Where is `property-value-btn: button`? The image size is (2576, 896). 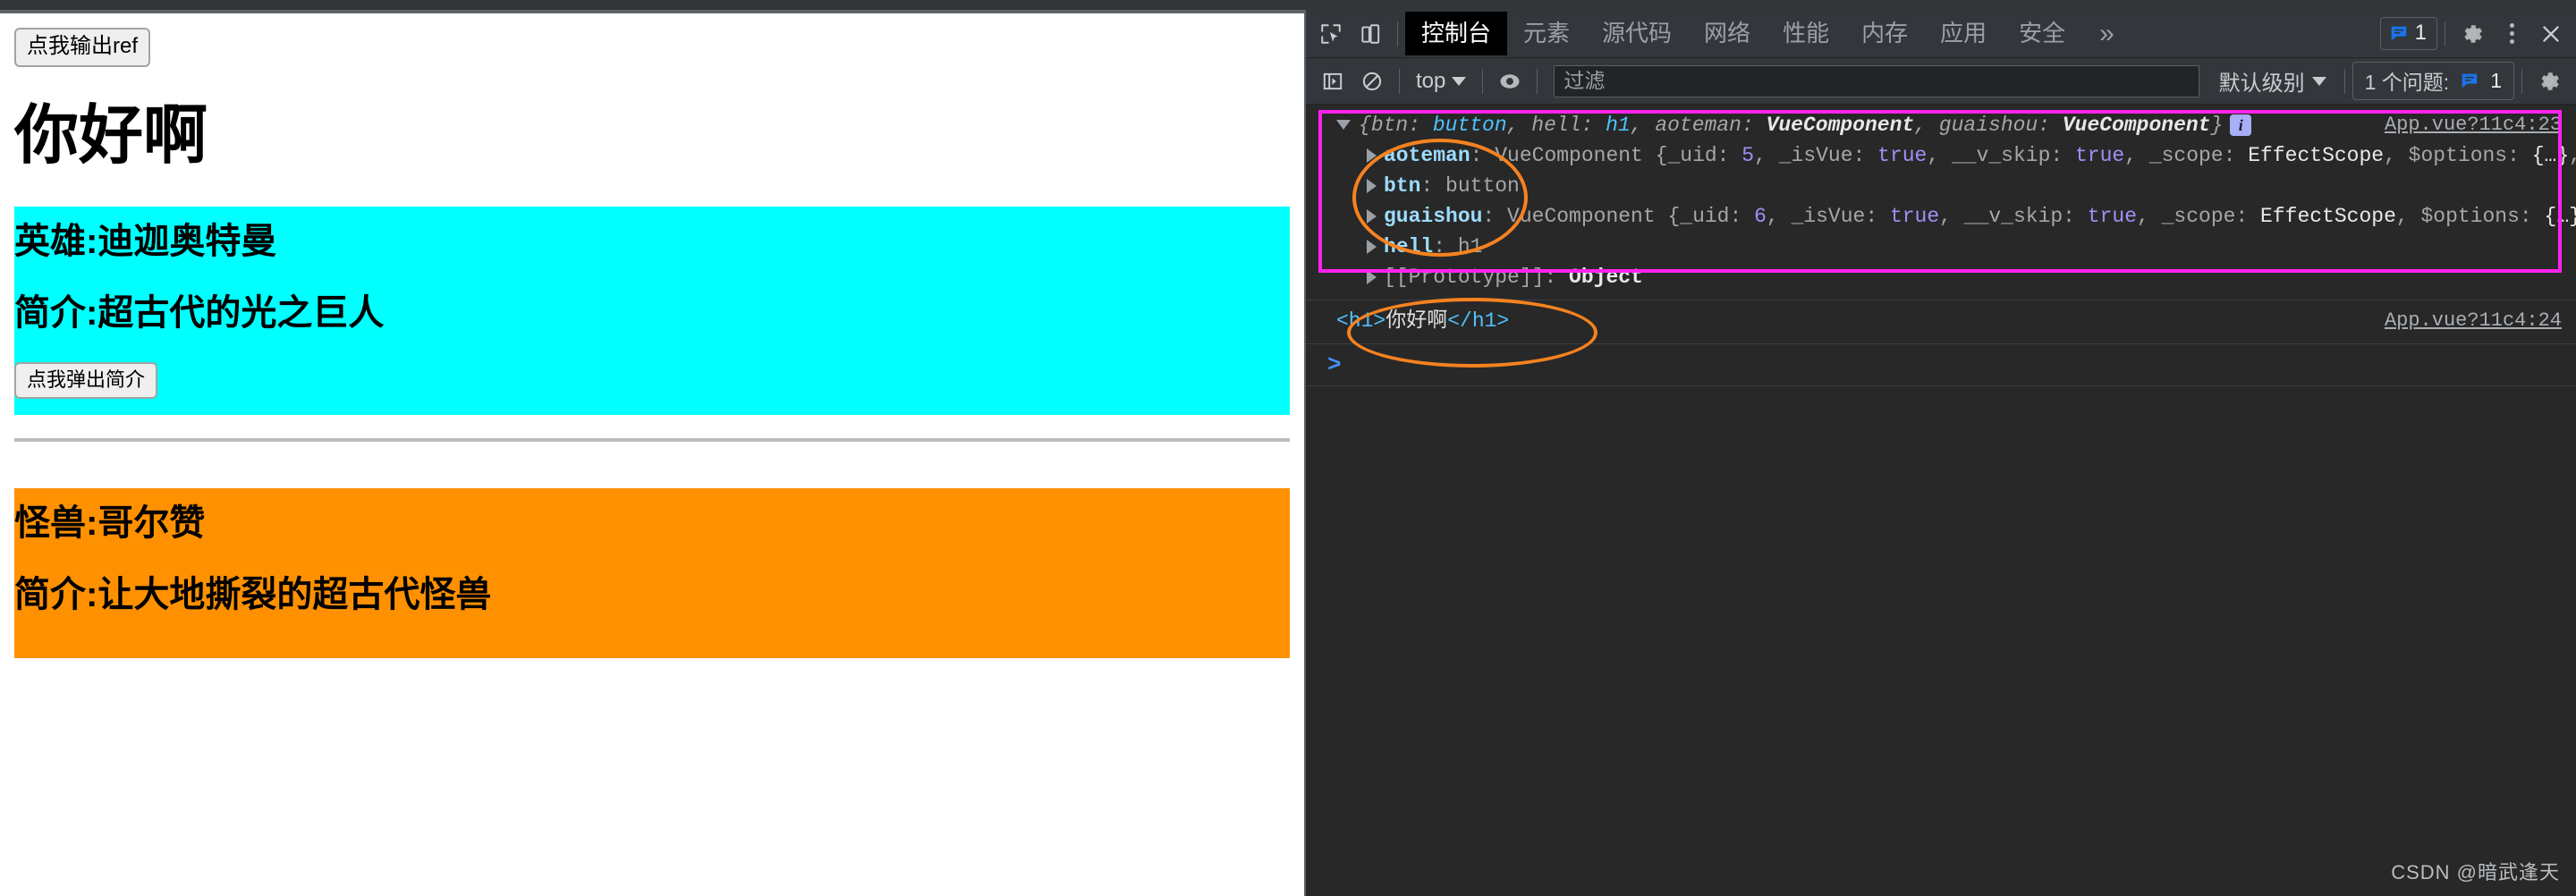 property-value-btn: button is located at coordinates (1482, 186).